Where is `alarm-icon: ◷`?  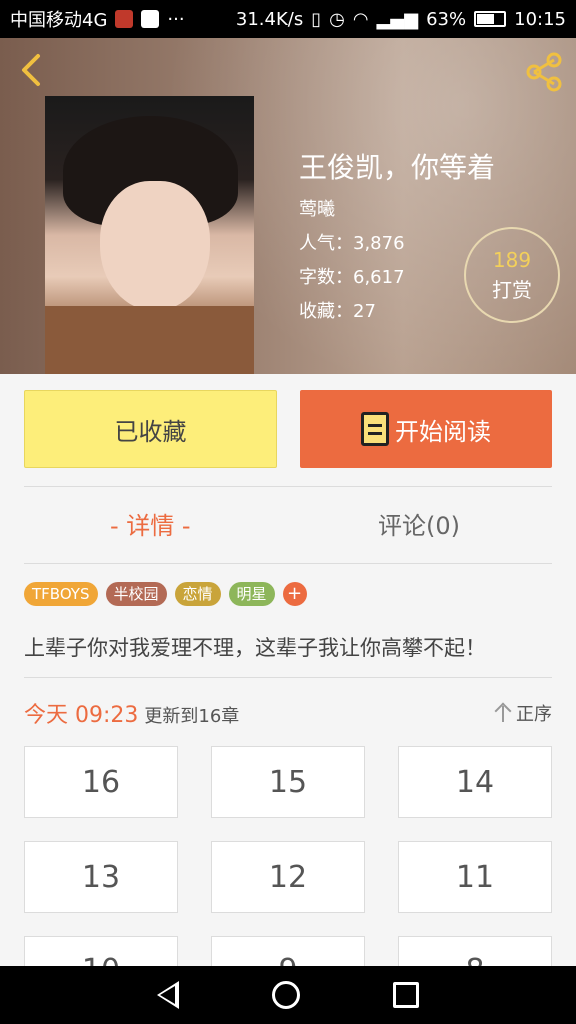 alarm-icon: ◷ is located at coordinates (337, 19).